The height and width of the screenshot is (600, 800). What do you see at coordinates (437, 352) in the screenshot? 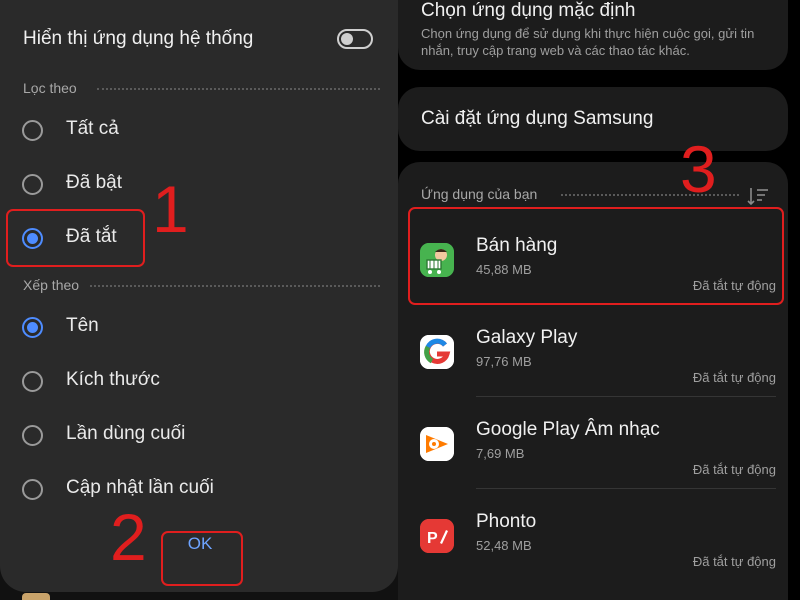
I see `galaxy-play-icon` at bounding box center [437, 352].